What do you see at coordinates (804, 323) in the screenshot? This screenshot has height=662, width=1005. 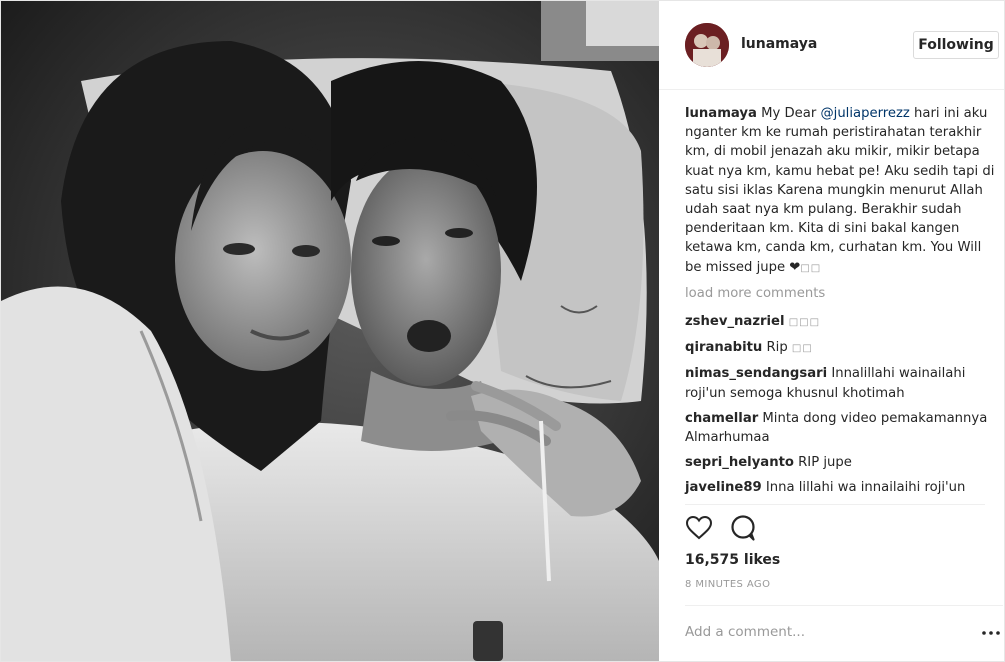 I see `comment-missing-glyphs: □□□` at bounding box center [804, 323].